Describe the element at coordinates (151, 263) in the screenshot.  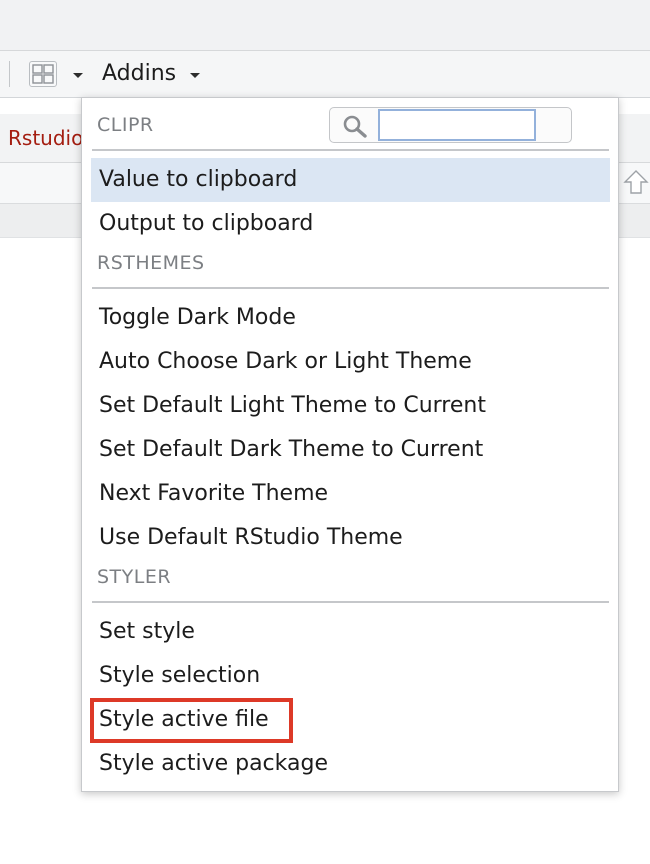
I see `group-header-rsthemes: RSTHEMES` at that location.